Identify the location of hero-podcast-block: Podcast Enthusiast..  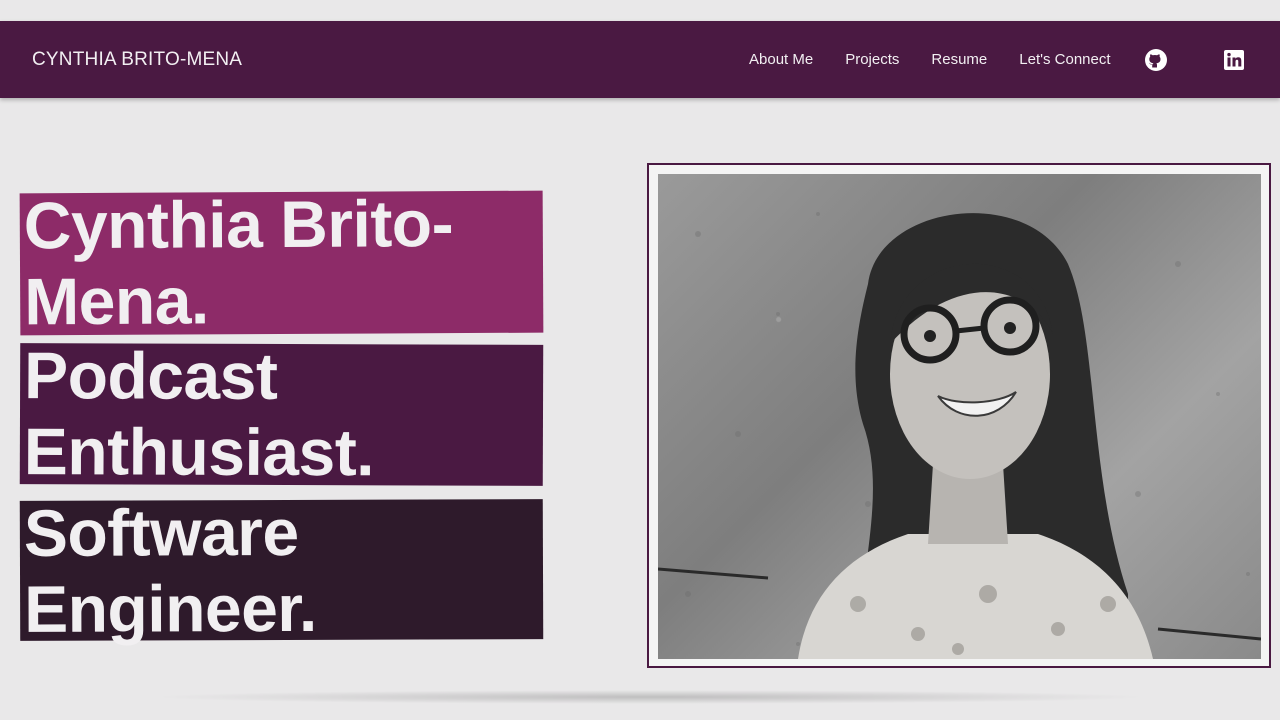
(281, 413).